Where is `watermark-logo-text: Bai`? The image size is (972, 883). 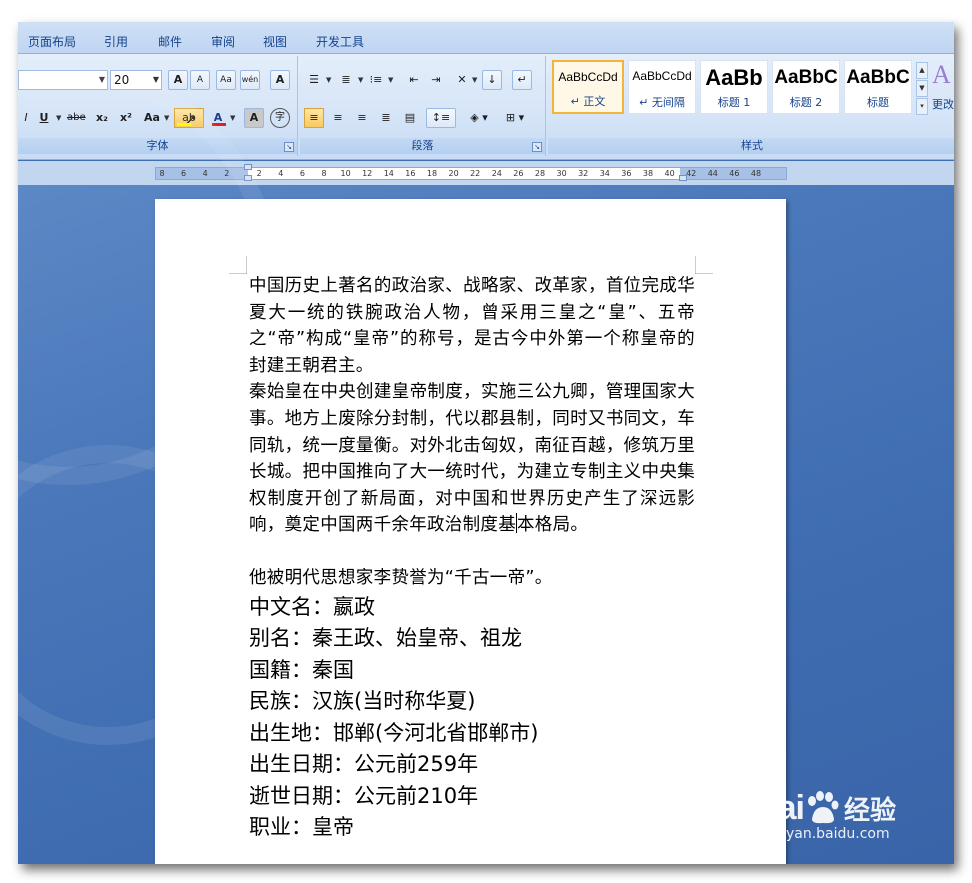
watermark-logo-text: Bai is located at coordinates (779, 808).